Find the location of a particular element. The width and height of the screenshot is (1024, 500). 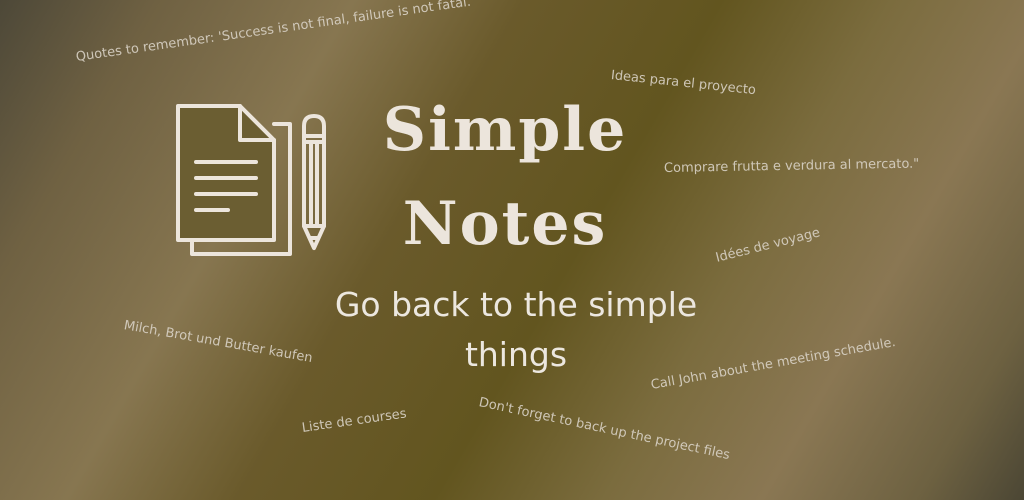

app-title-line1: Simple is located at coordinates (505, 130).